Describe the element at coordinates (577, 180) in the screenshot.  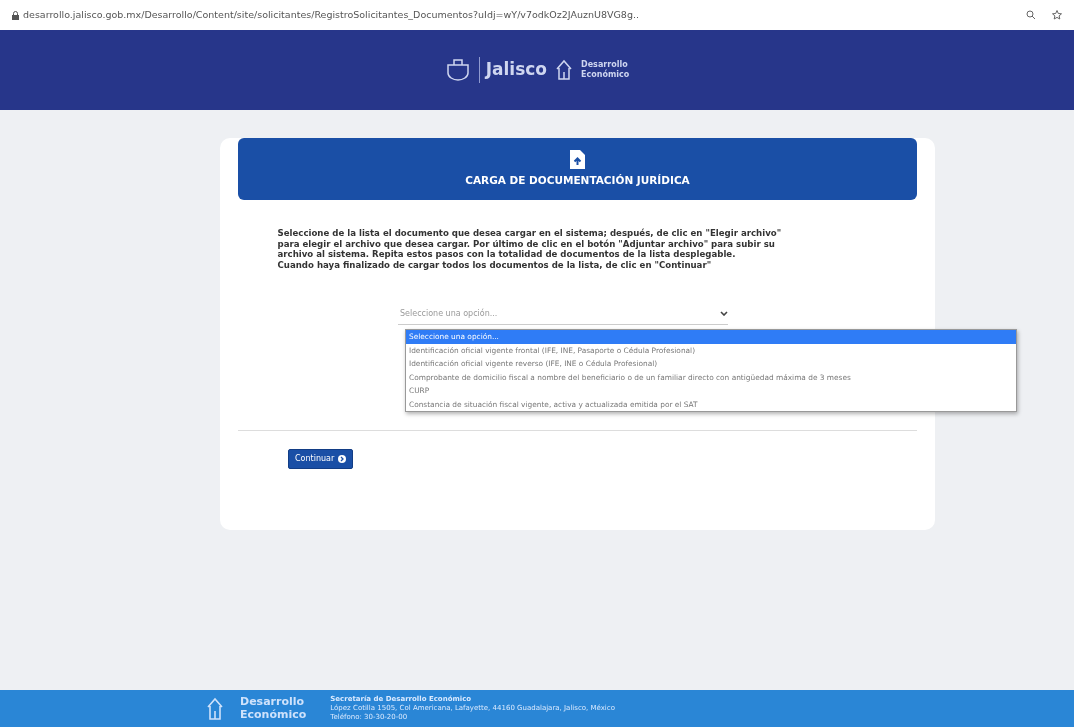
I see `section-title: CARGA DE DOCUMENTACIÓN JURÍDICA` at that location.